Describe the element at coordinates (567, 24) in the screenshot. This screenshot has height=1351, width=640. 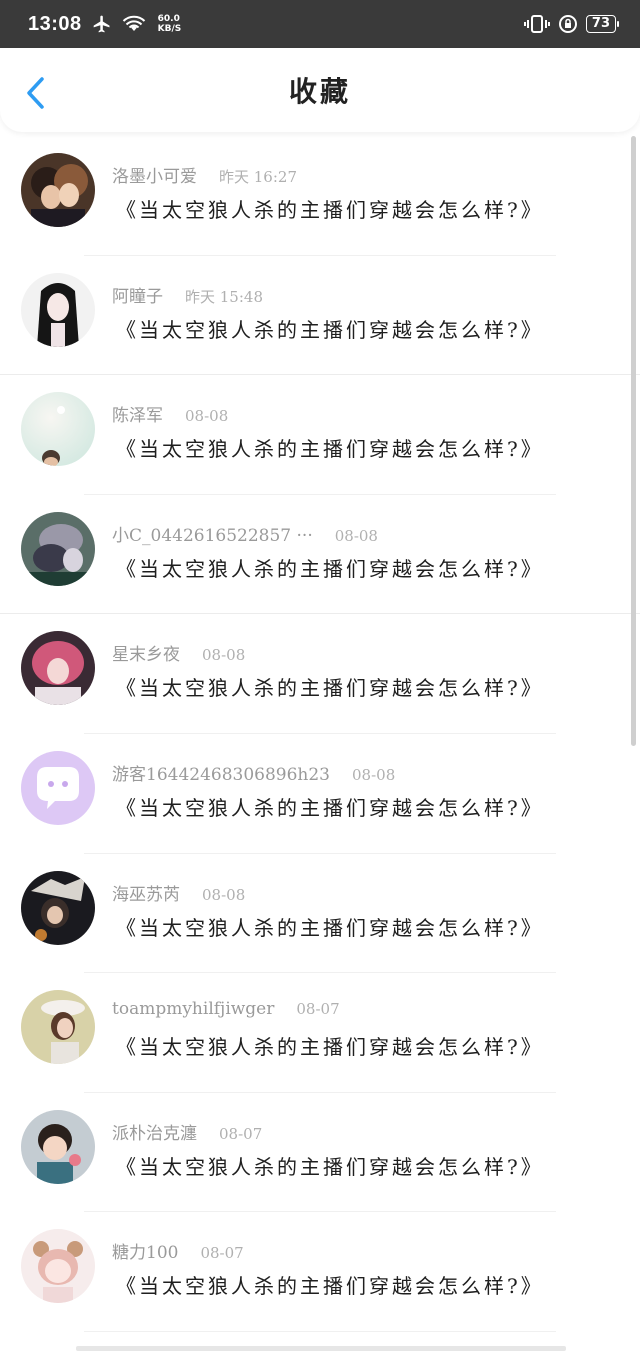
I see `rotation-lock-icon` at that location.